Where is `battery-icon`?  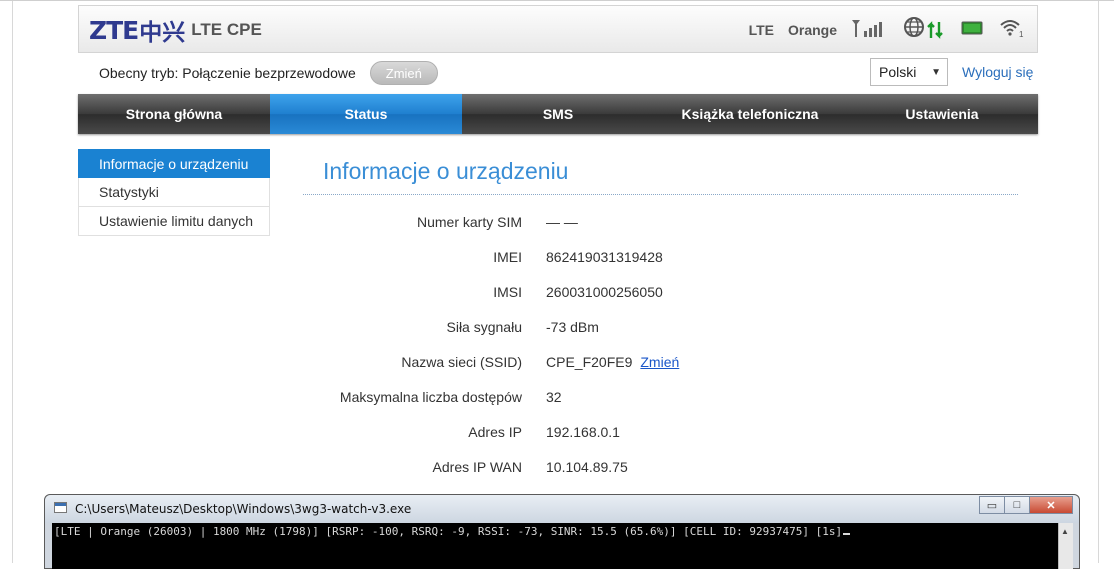 battery-icon is located at coordinates (973, 30).